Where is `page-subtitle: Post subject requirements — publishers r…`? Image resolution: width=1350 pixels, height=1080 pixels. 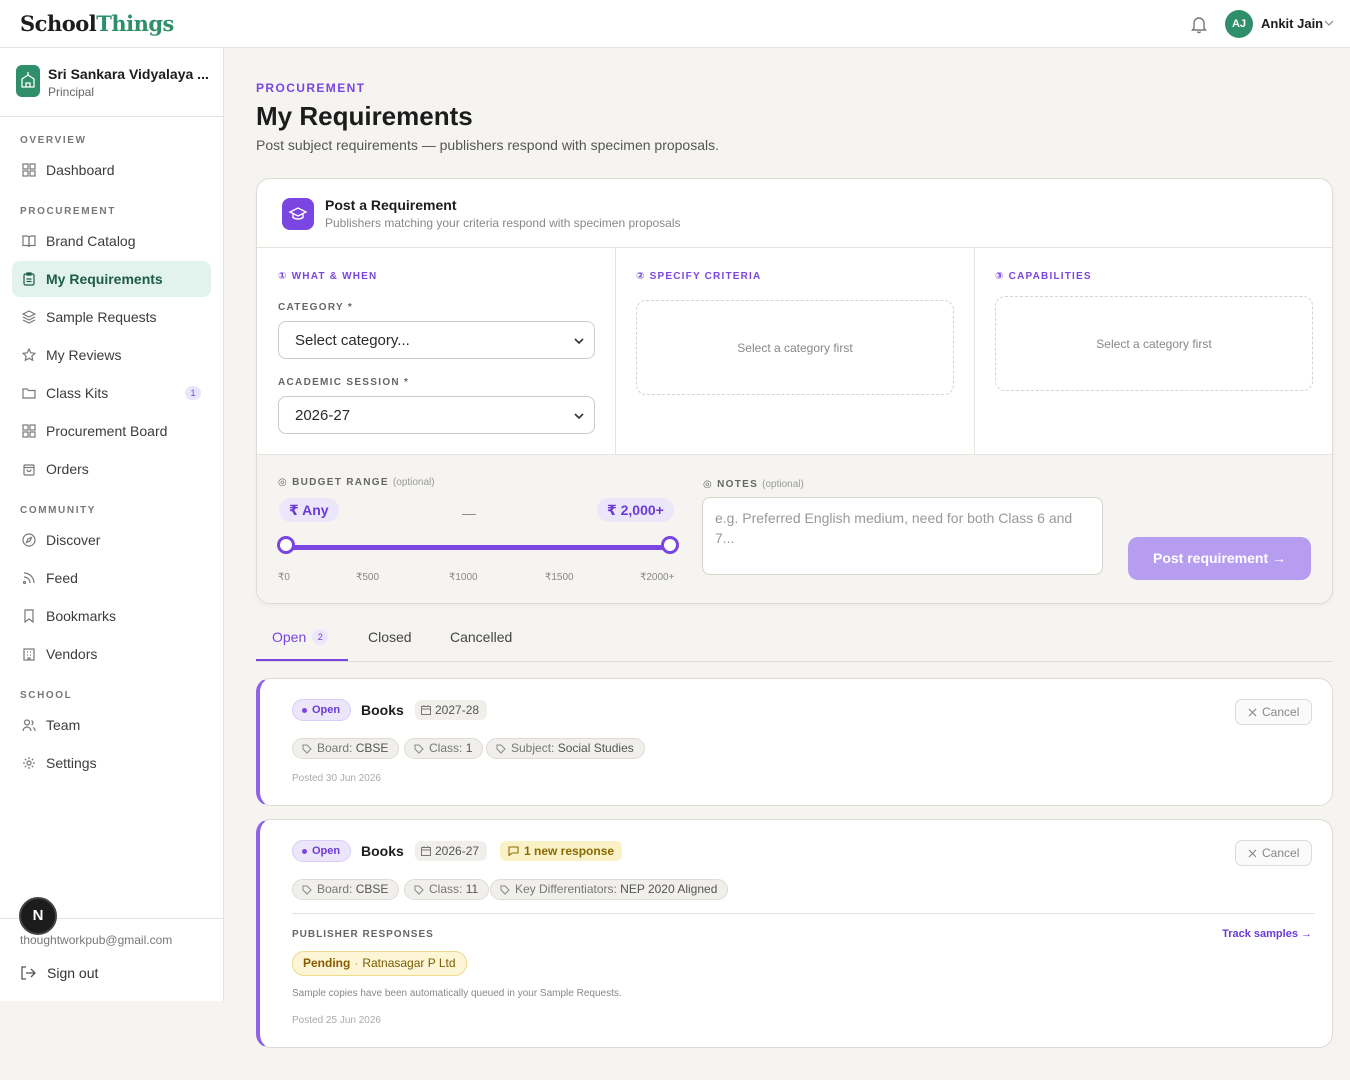
page-subtitle: Post subject requirements — publishers r… is located at coordinates (488, 145).